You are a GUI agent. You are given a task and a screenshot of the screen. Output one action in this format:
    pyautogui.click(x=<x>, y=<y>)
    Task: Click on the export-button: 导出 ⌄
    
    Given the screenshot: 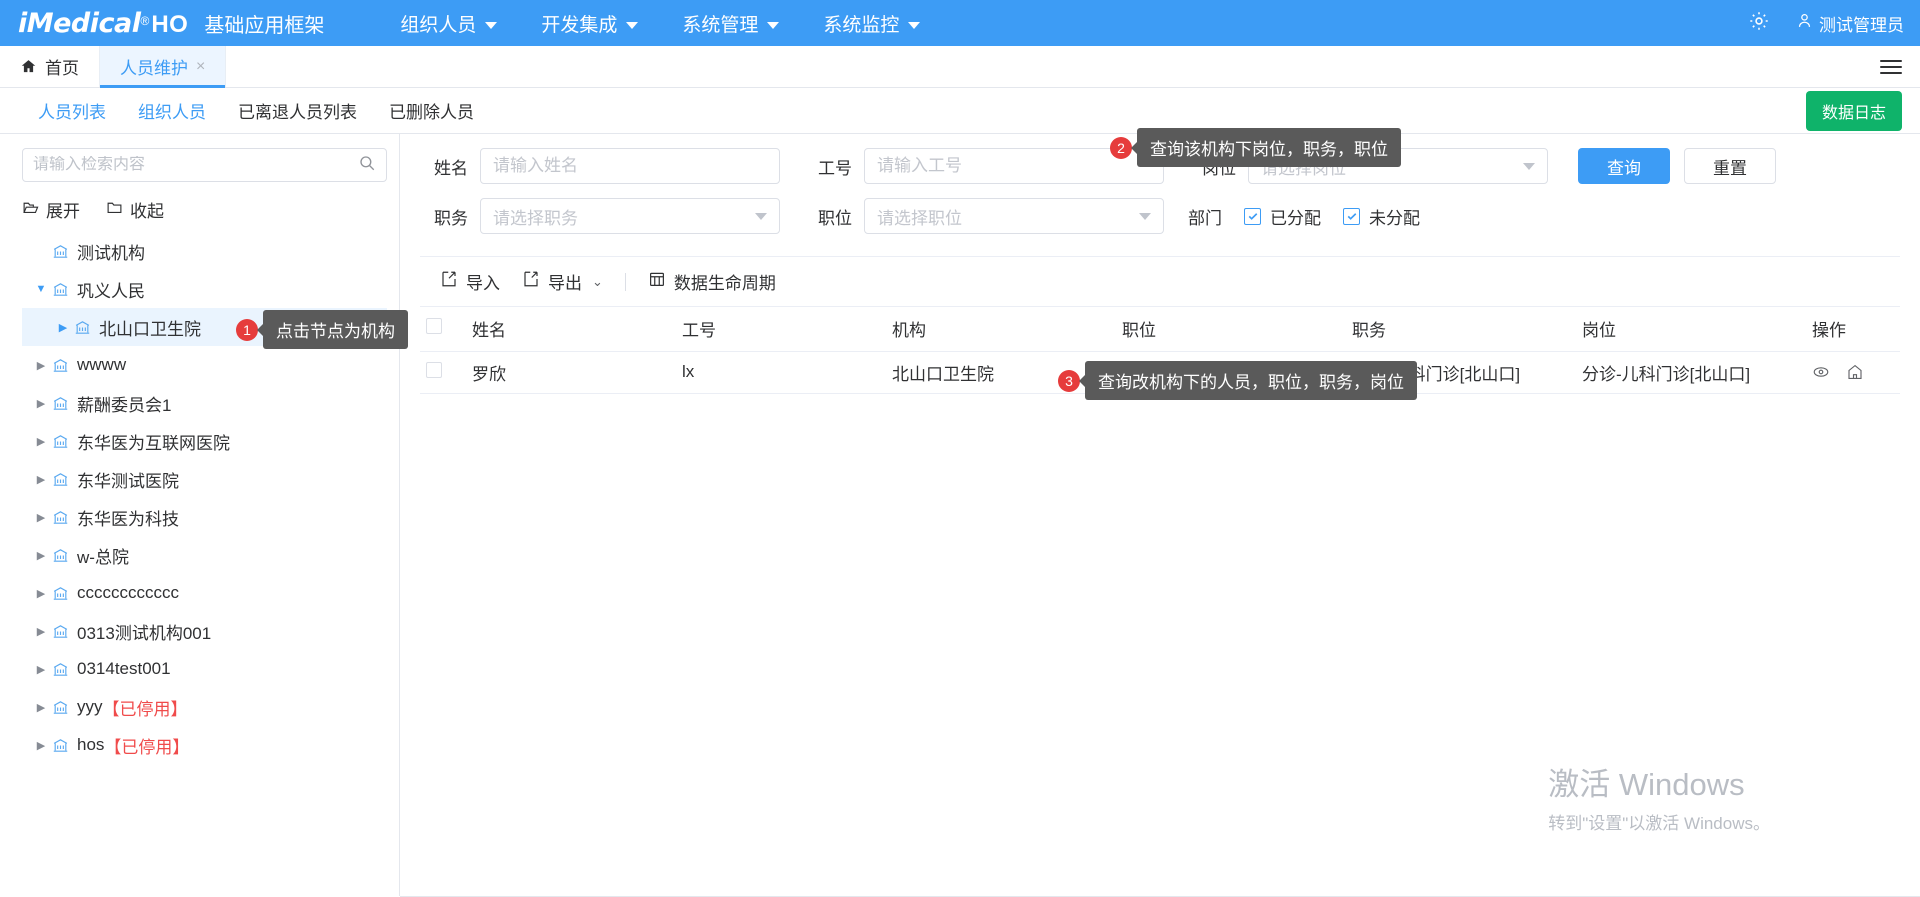 What is the action you would take?
    pyautogui.click(x=573, y=281)
    